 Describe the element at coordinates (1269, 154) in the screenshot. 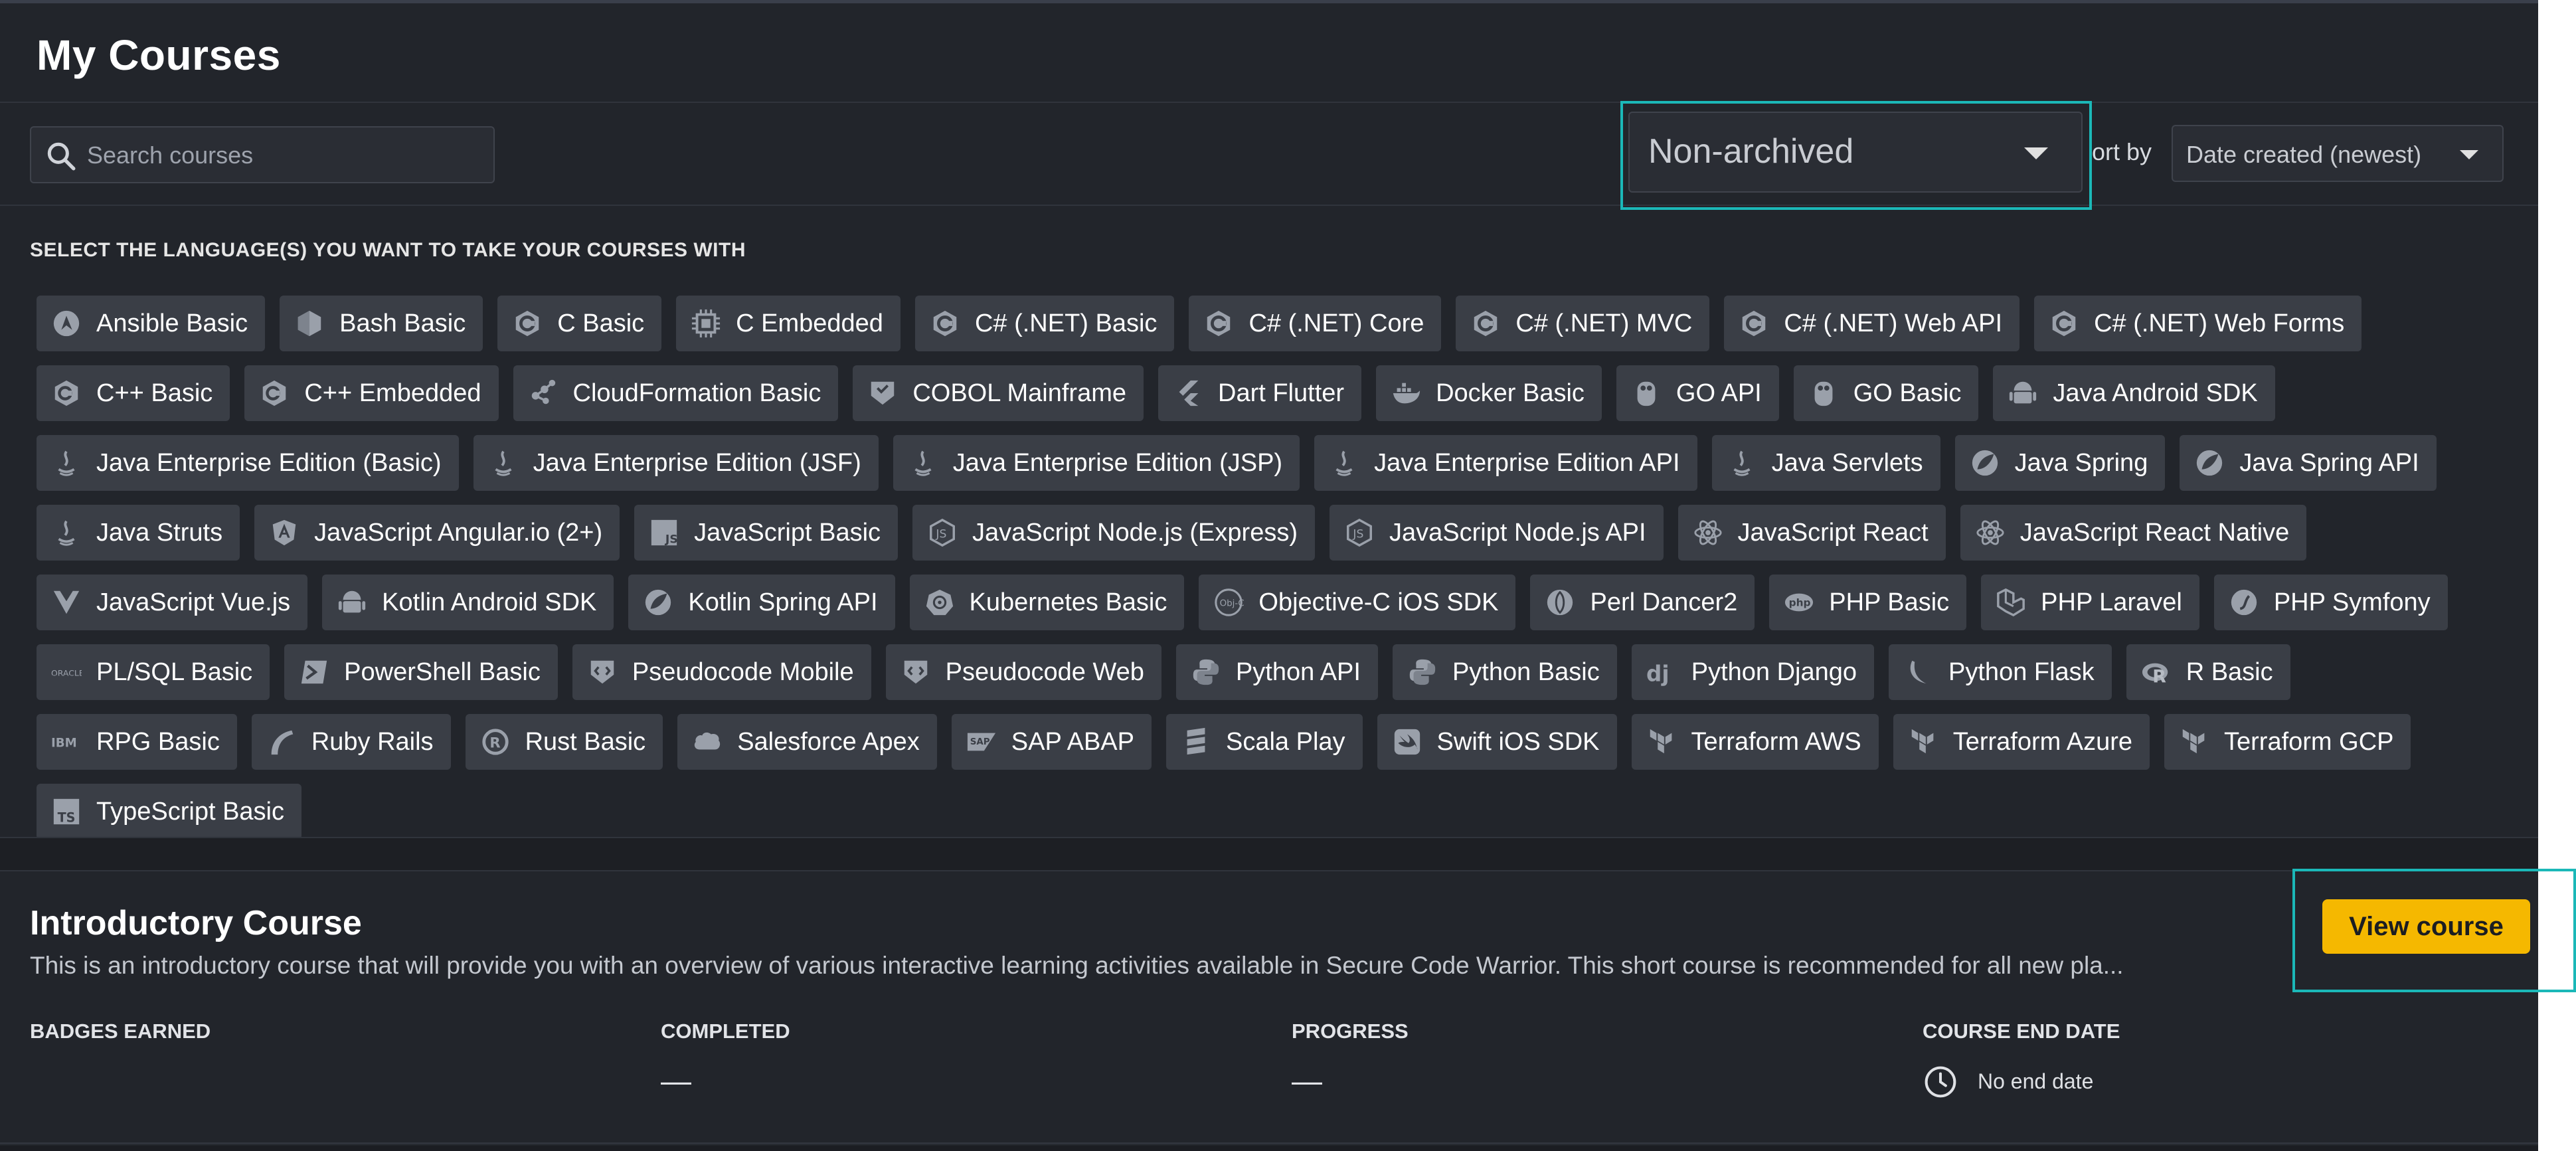

I see `filter-toolbar` at that location.